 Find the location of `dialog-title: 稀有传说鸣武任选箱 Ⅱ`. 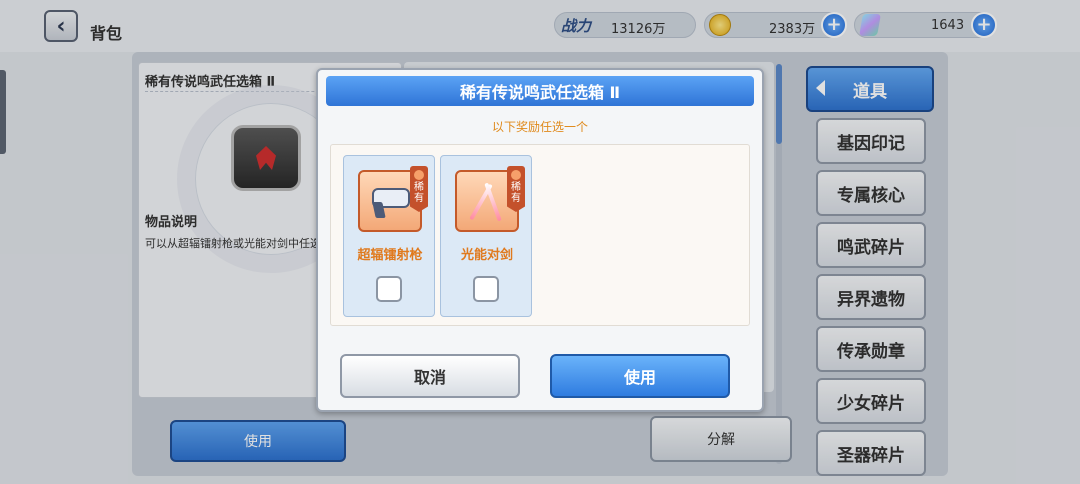

dialog-title: 稀有传说鸣武任选箱 Ⅱ is located at coordinates (540, 91).